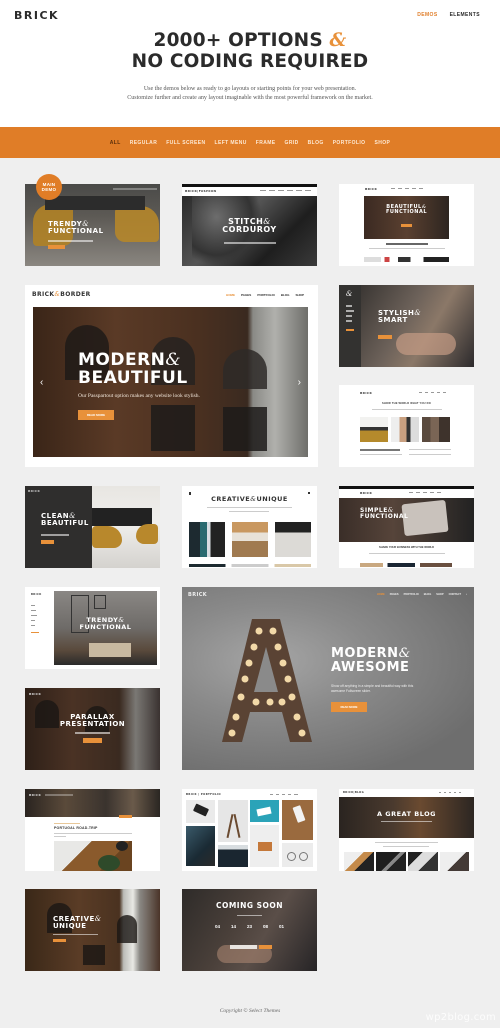 The image size is (500, 1028). Describe the element at coordinates (236, 826) in the screenshot. I see `tripod-leg` at that location.